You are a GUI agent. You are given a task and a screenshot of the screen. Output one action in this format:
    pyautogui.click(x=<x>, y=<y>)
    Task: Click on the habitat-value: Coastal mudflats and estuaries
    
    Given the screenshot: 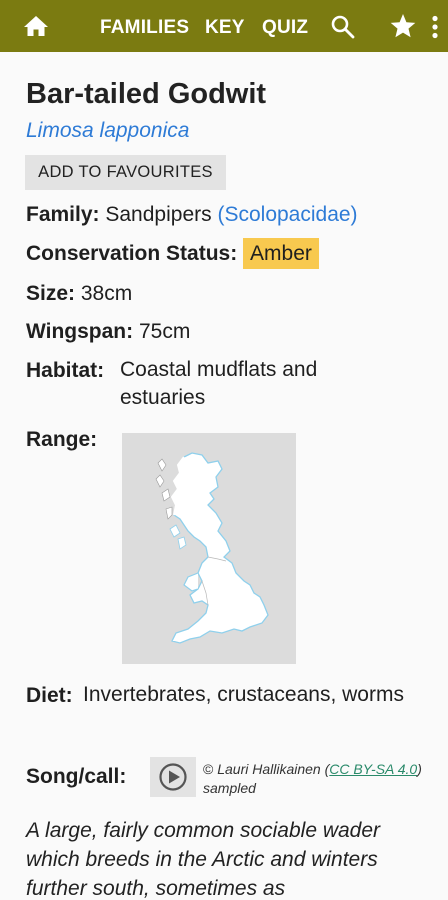 What is the action you would take?
    pyautogui.click(x=219, y=383)
    